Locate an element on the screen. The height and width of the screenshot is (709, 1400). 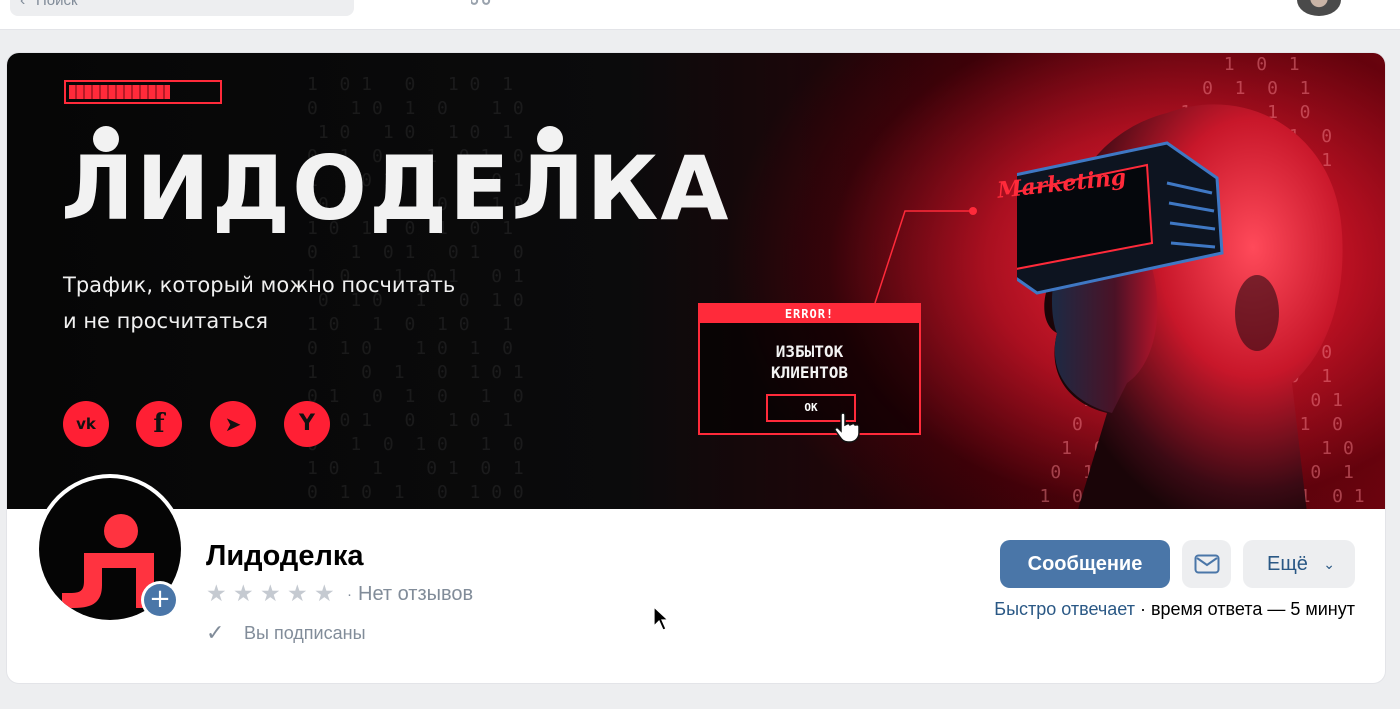
response-fast: Быстро отвечает is located at coordinates (1064, 609).